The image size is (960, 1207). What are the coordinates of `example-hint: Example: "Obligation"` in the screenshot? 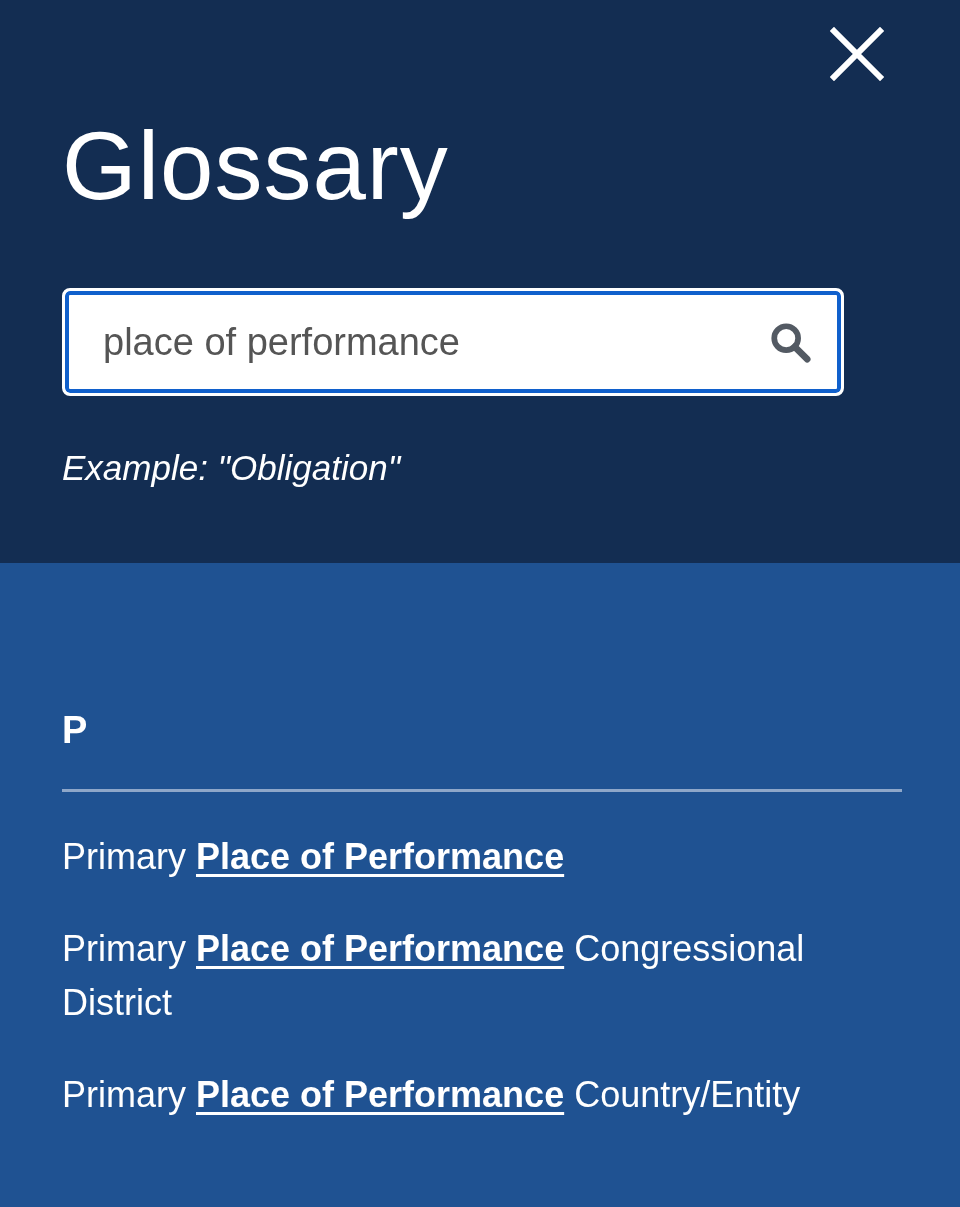 It's located at (232, 468).